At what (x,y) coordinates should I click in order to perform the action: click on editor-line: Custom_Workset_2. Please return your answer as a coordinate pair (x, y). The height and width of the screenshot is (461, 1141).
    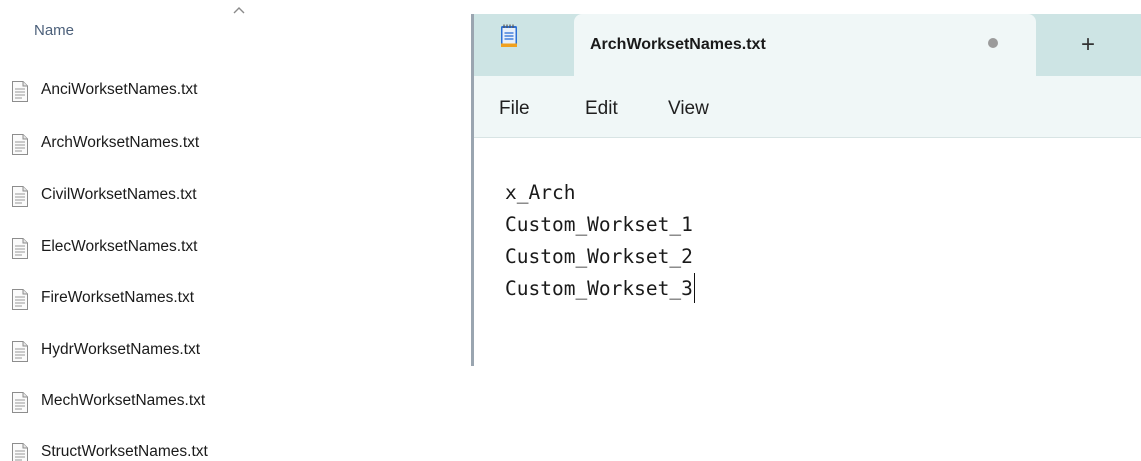
    Looking at the image, I should click on (599, 256).